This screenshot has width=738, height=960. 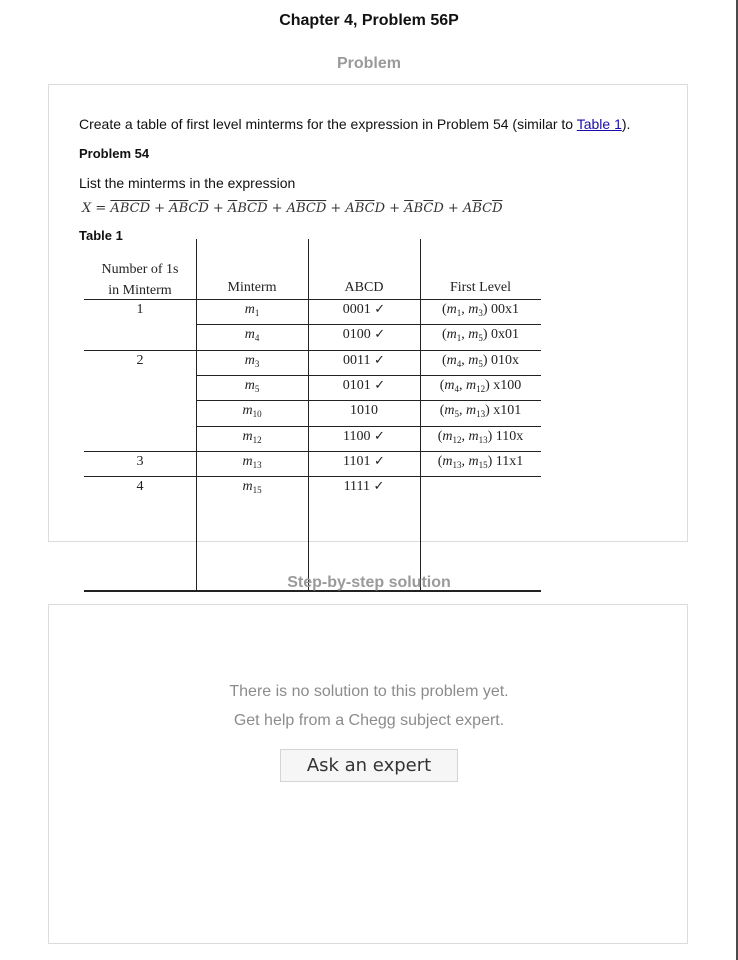 I want to click on header-first-level: First Level, so click(x=480, y=287).